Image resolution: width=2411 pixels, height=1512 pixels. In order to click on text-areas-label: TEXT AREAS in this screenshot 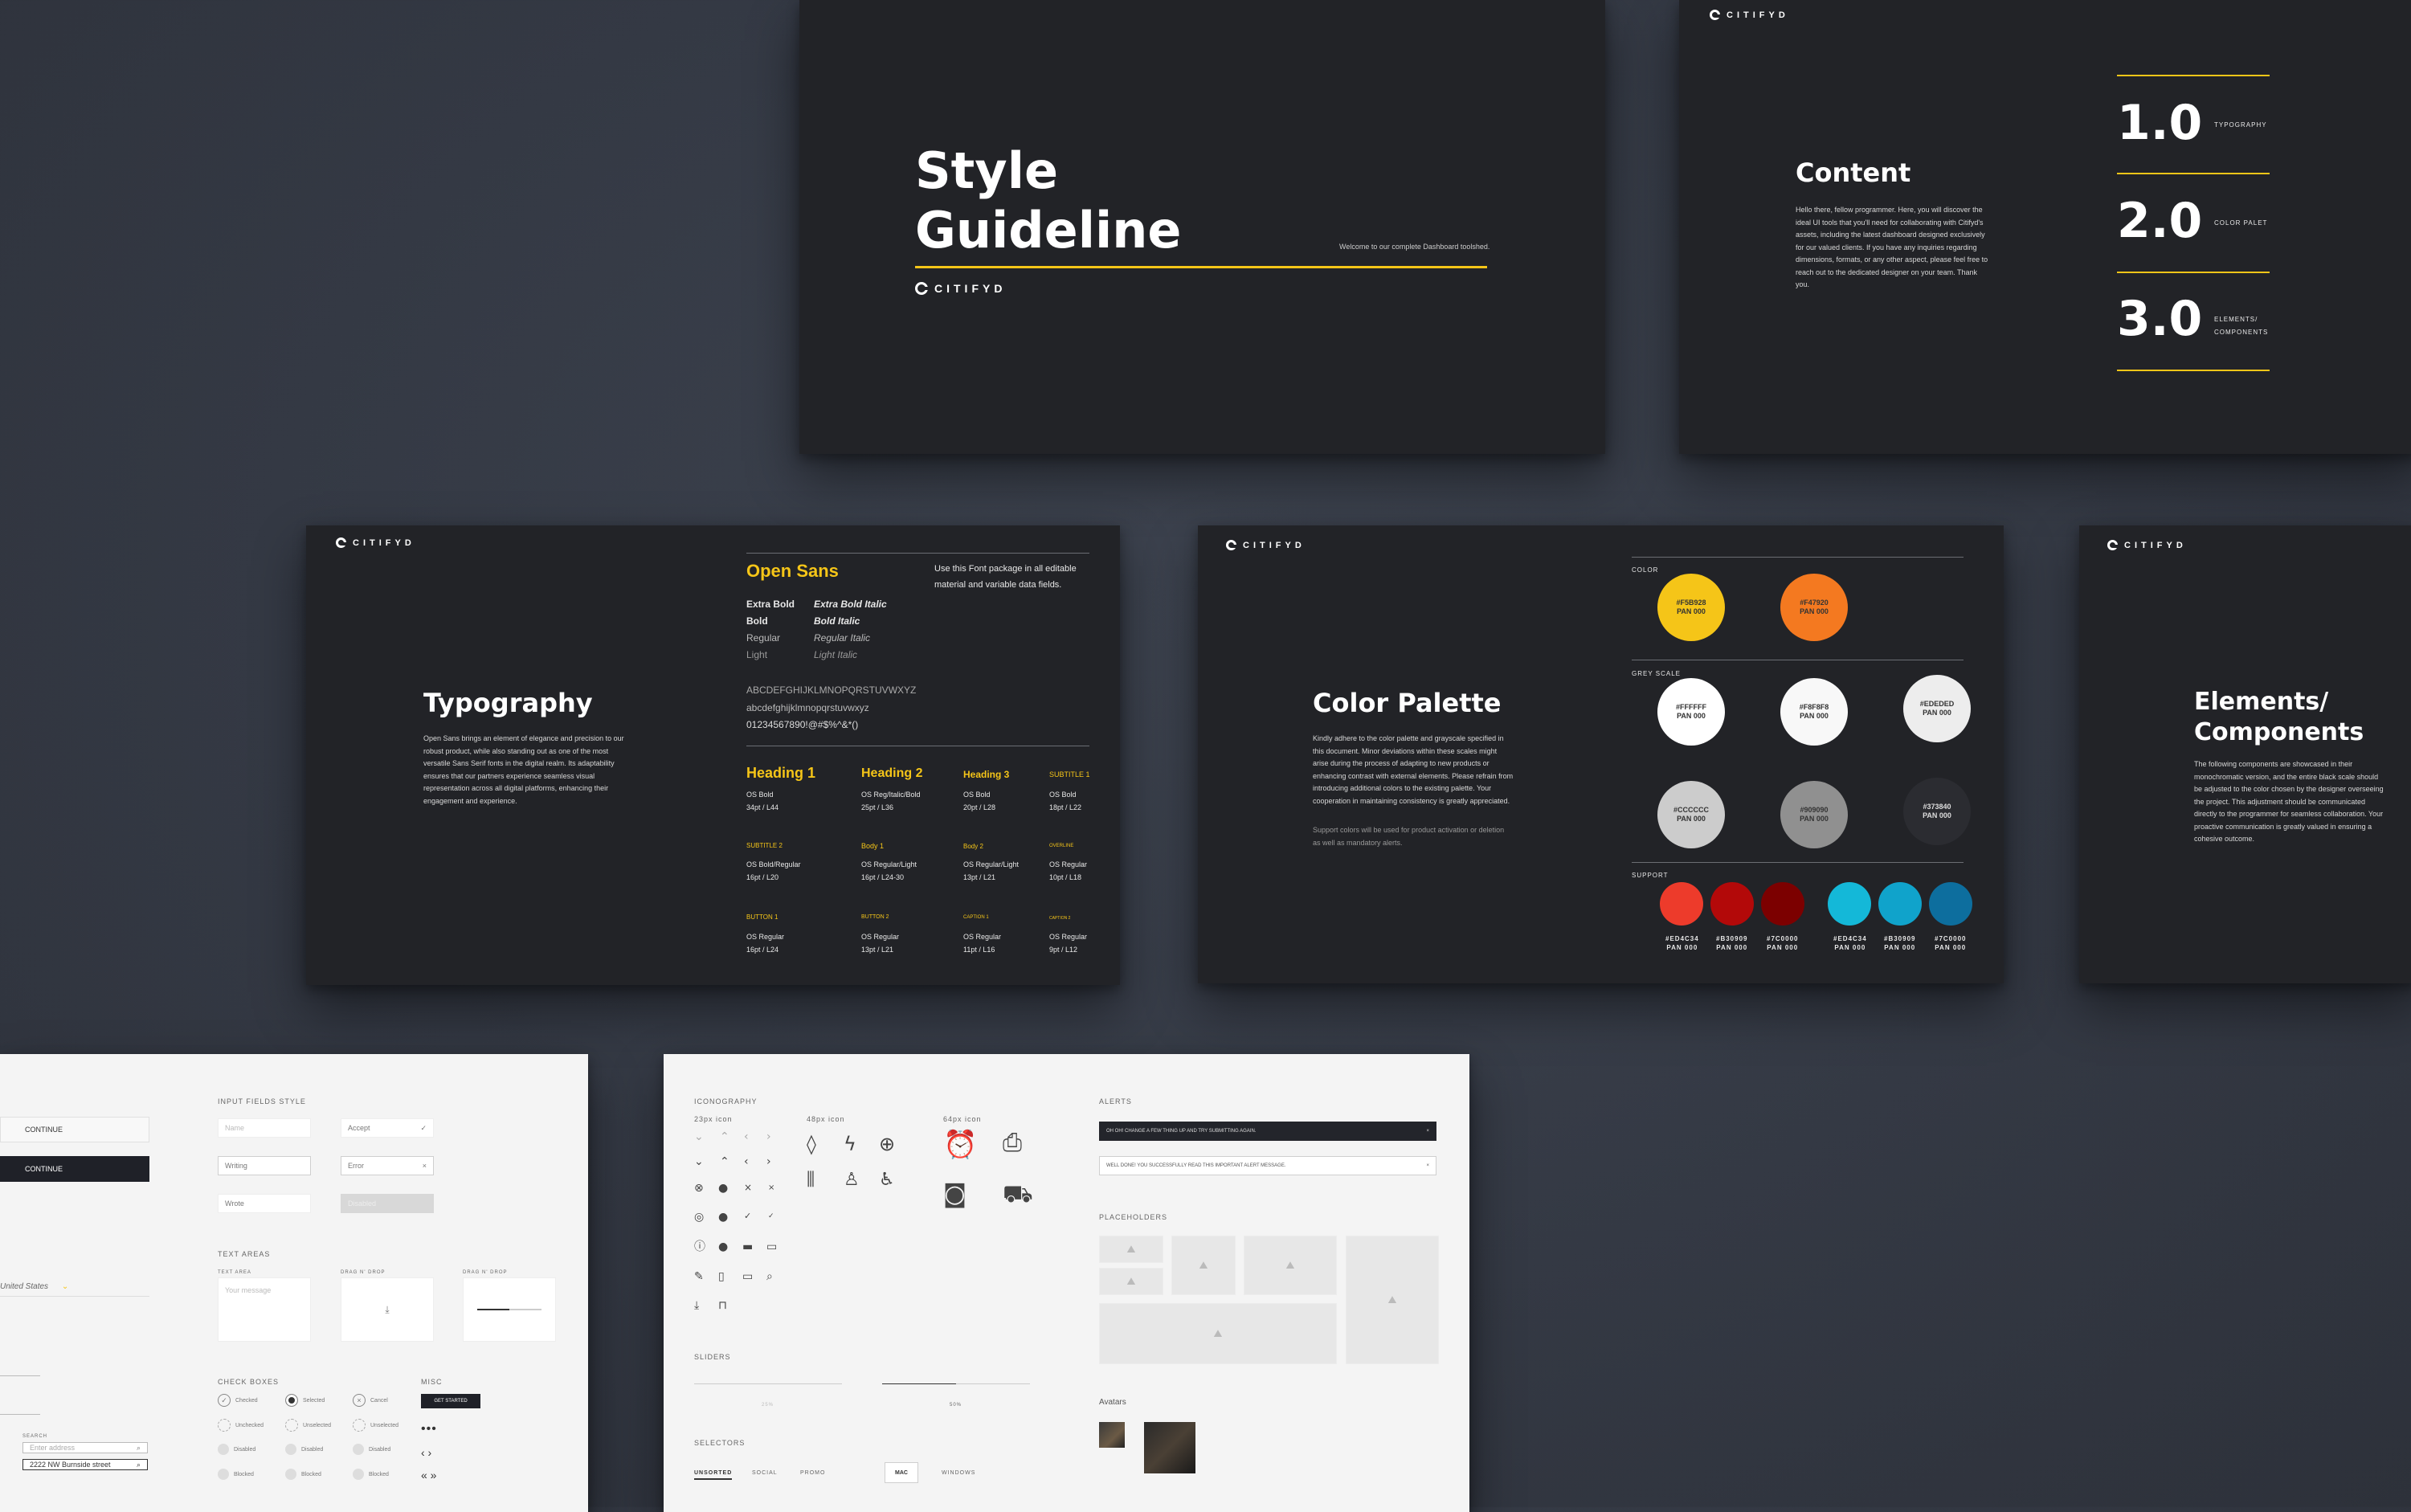, I will do `click(244, 1254)`.